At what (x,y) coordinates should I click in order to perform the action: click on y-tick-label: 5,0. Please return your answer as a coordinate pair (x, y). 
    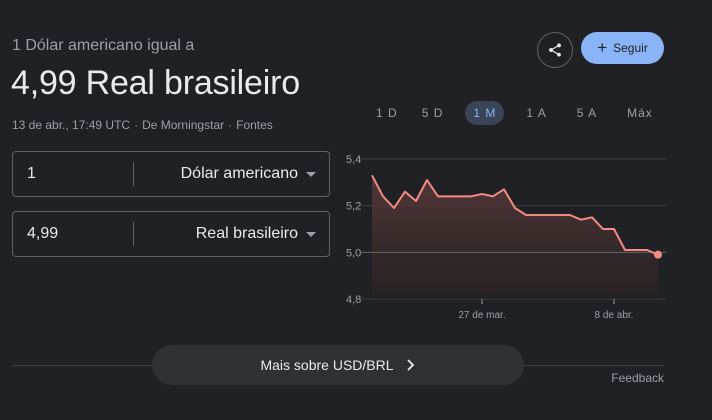
    Looking at the image, I should click on (353, 253).